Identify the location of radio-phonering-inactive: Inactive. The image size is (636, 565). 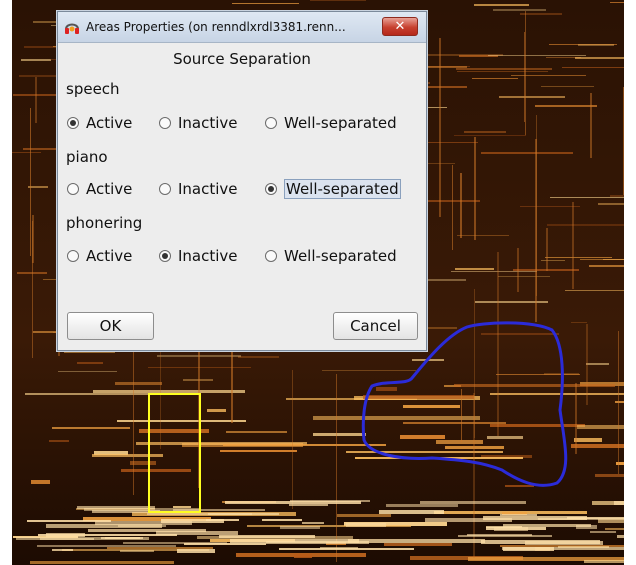
(198, 256).